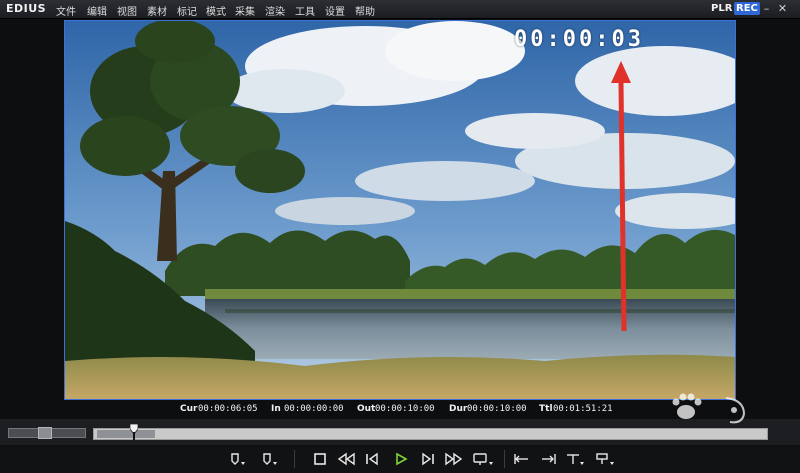  What do you see at coordinates (276, 409) in the screenshot?
I see `in-label: In` at bounding box center [276, 409].